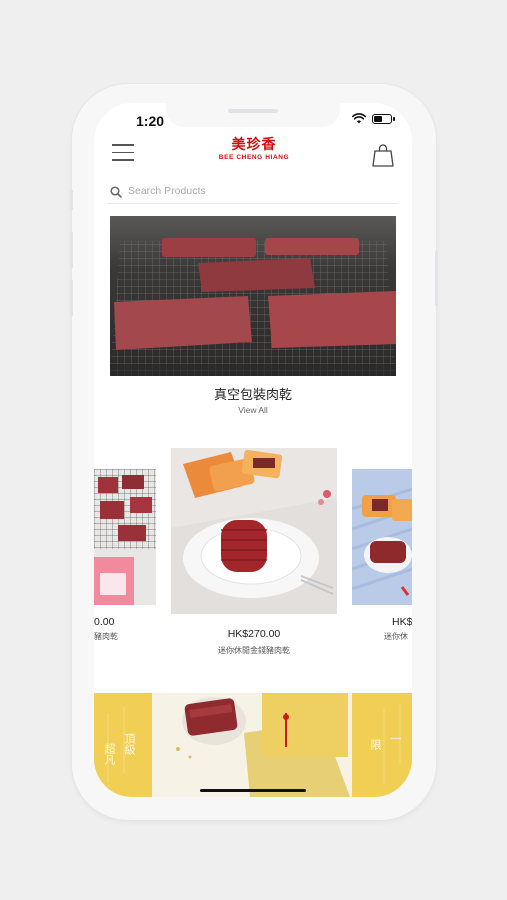  I want to click on home-indicator, so click(253, 790).